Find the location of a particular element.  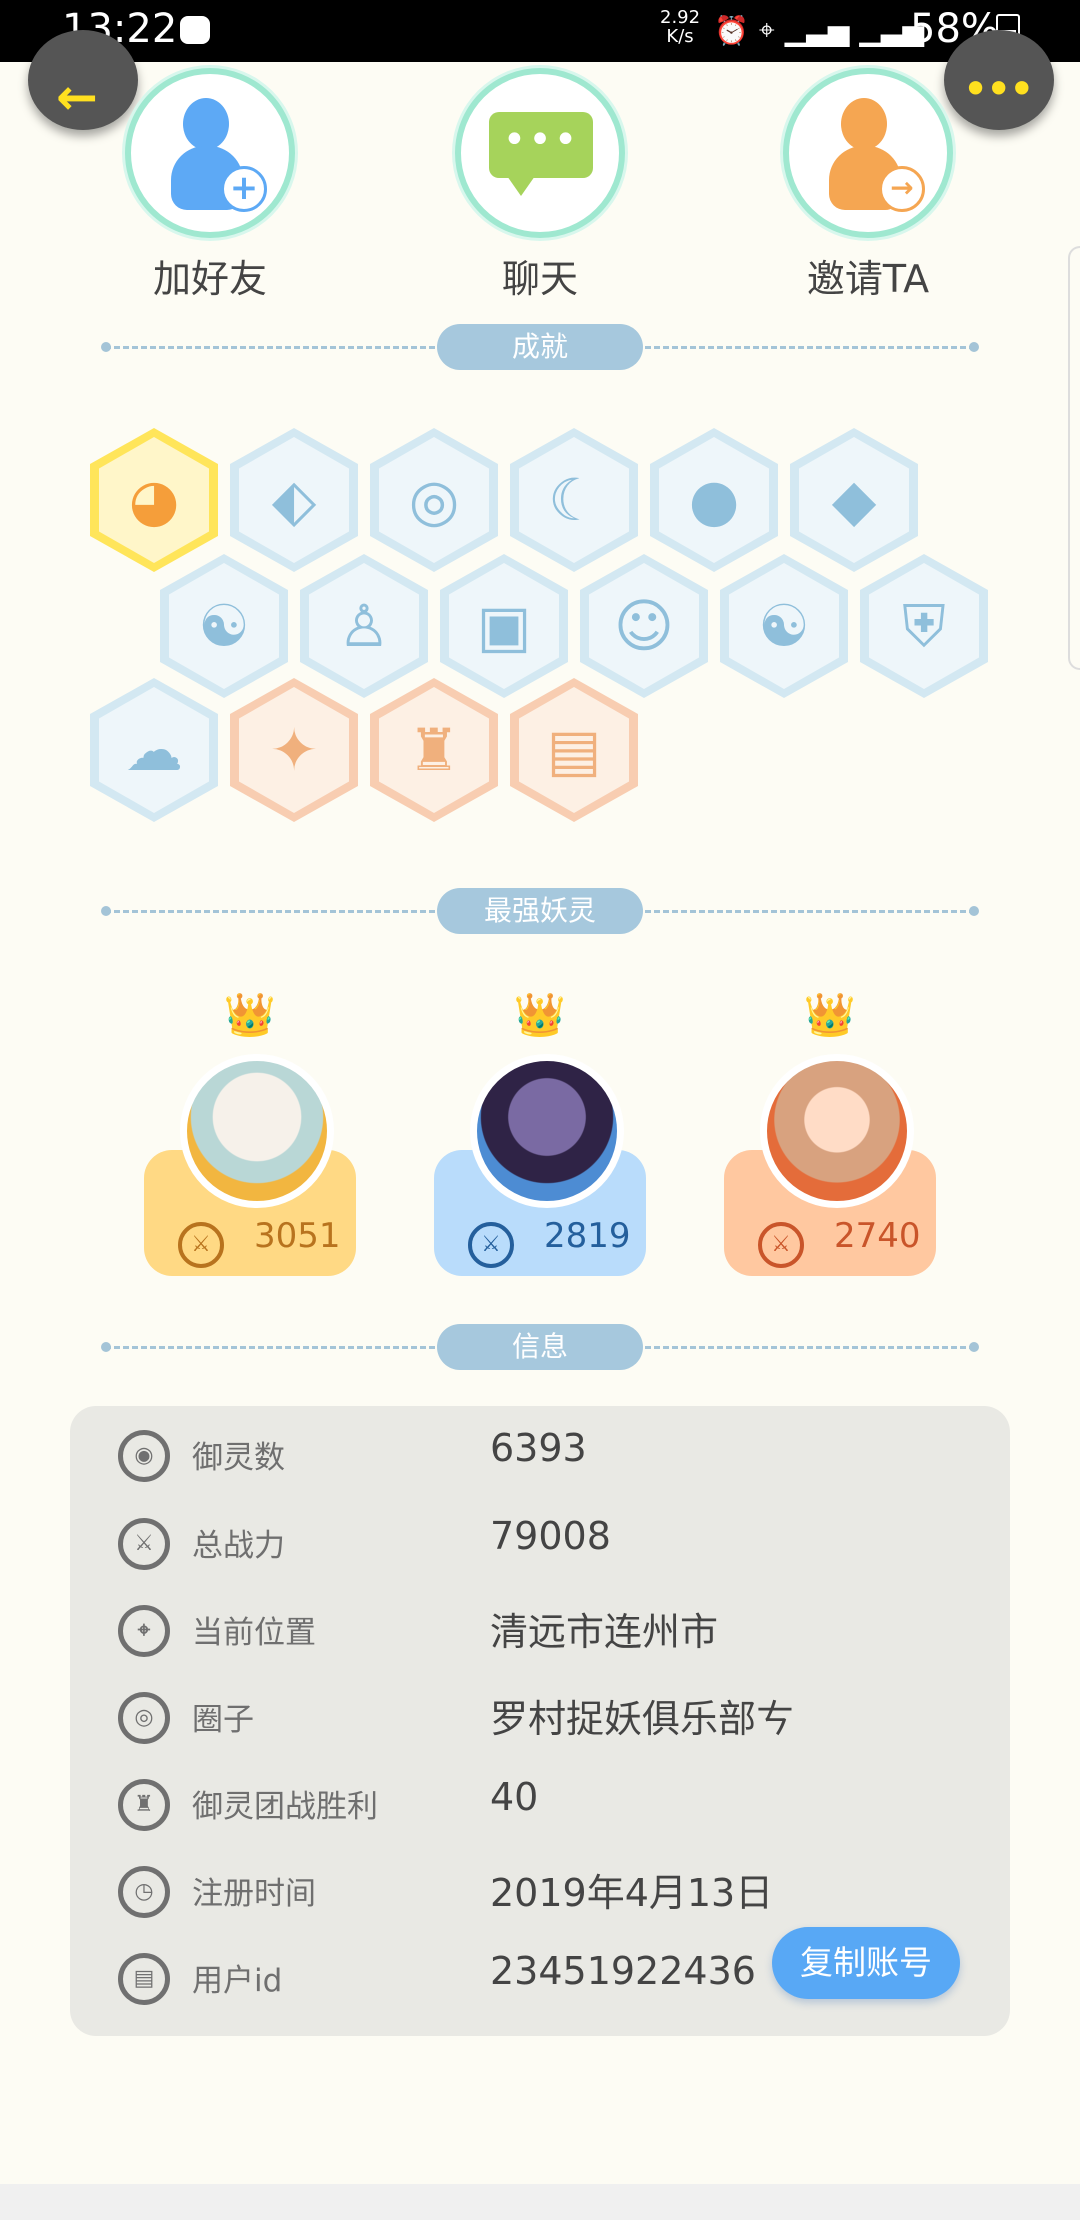

badge-shield: ⛨ is located at coordinates (924, 626).